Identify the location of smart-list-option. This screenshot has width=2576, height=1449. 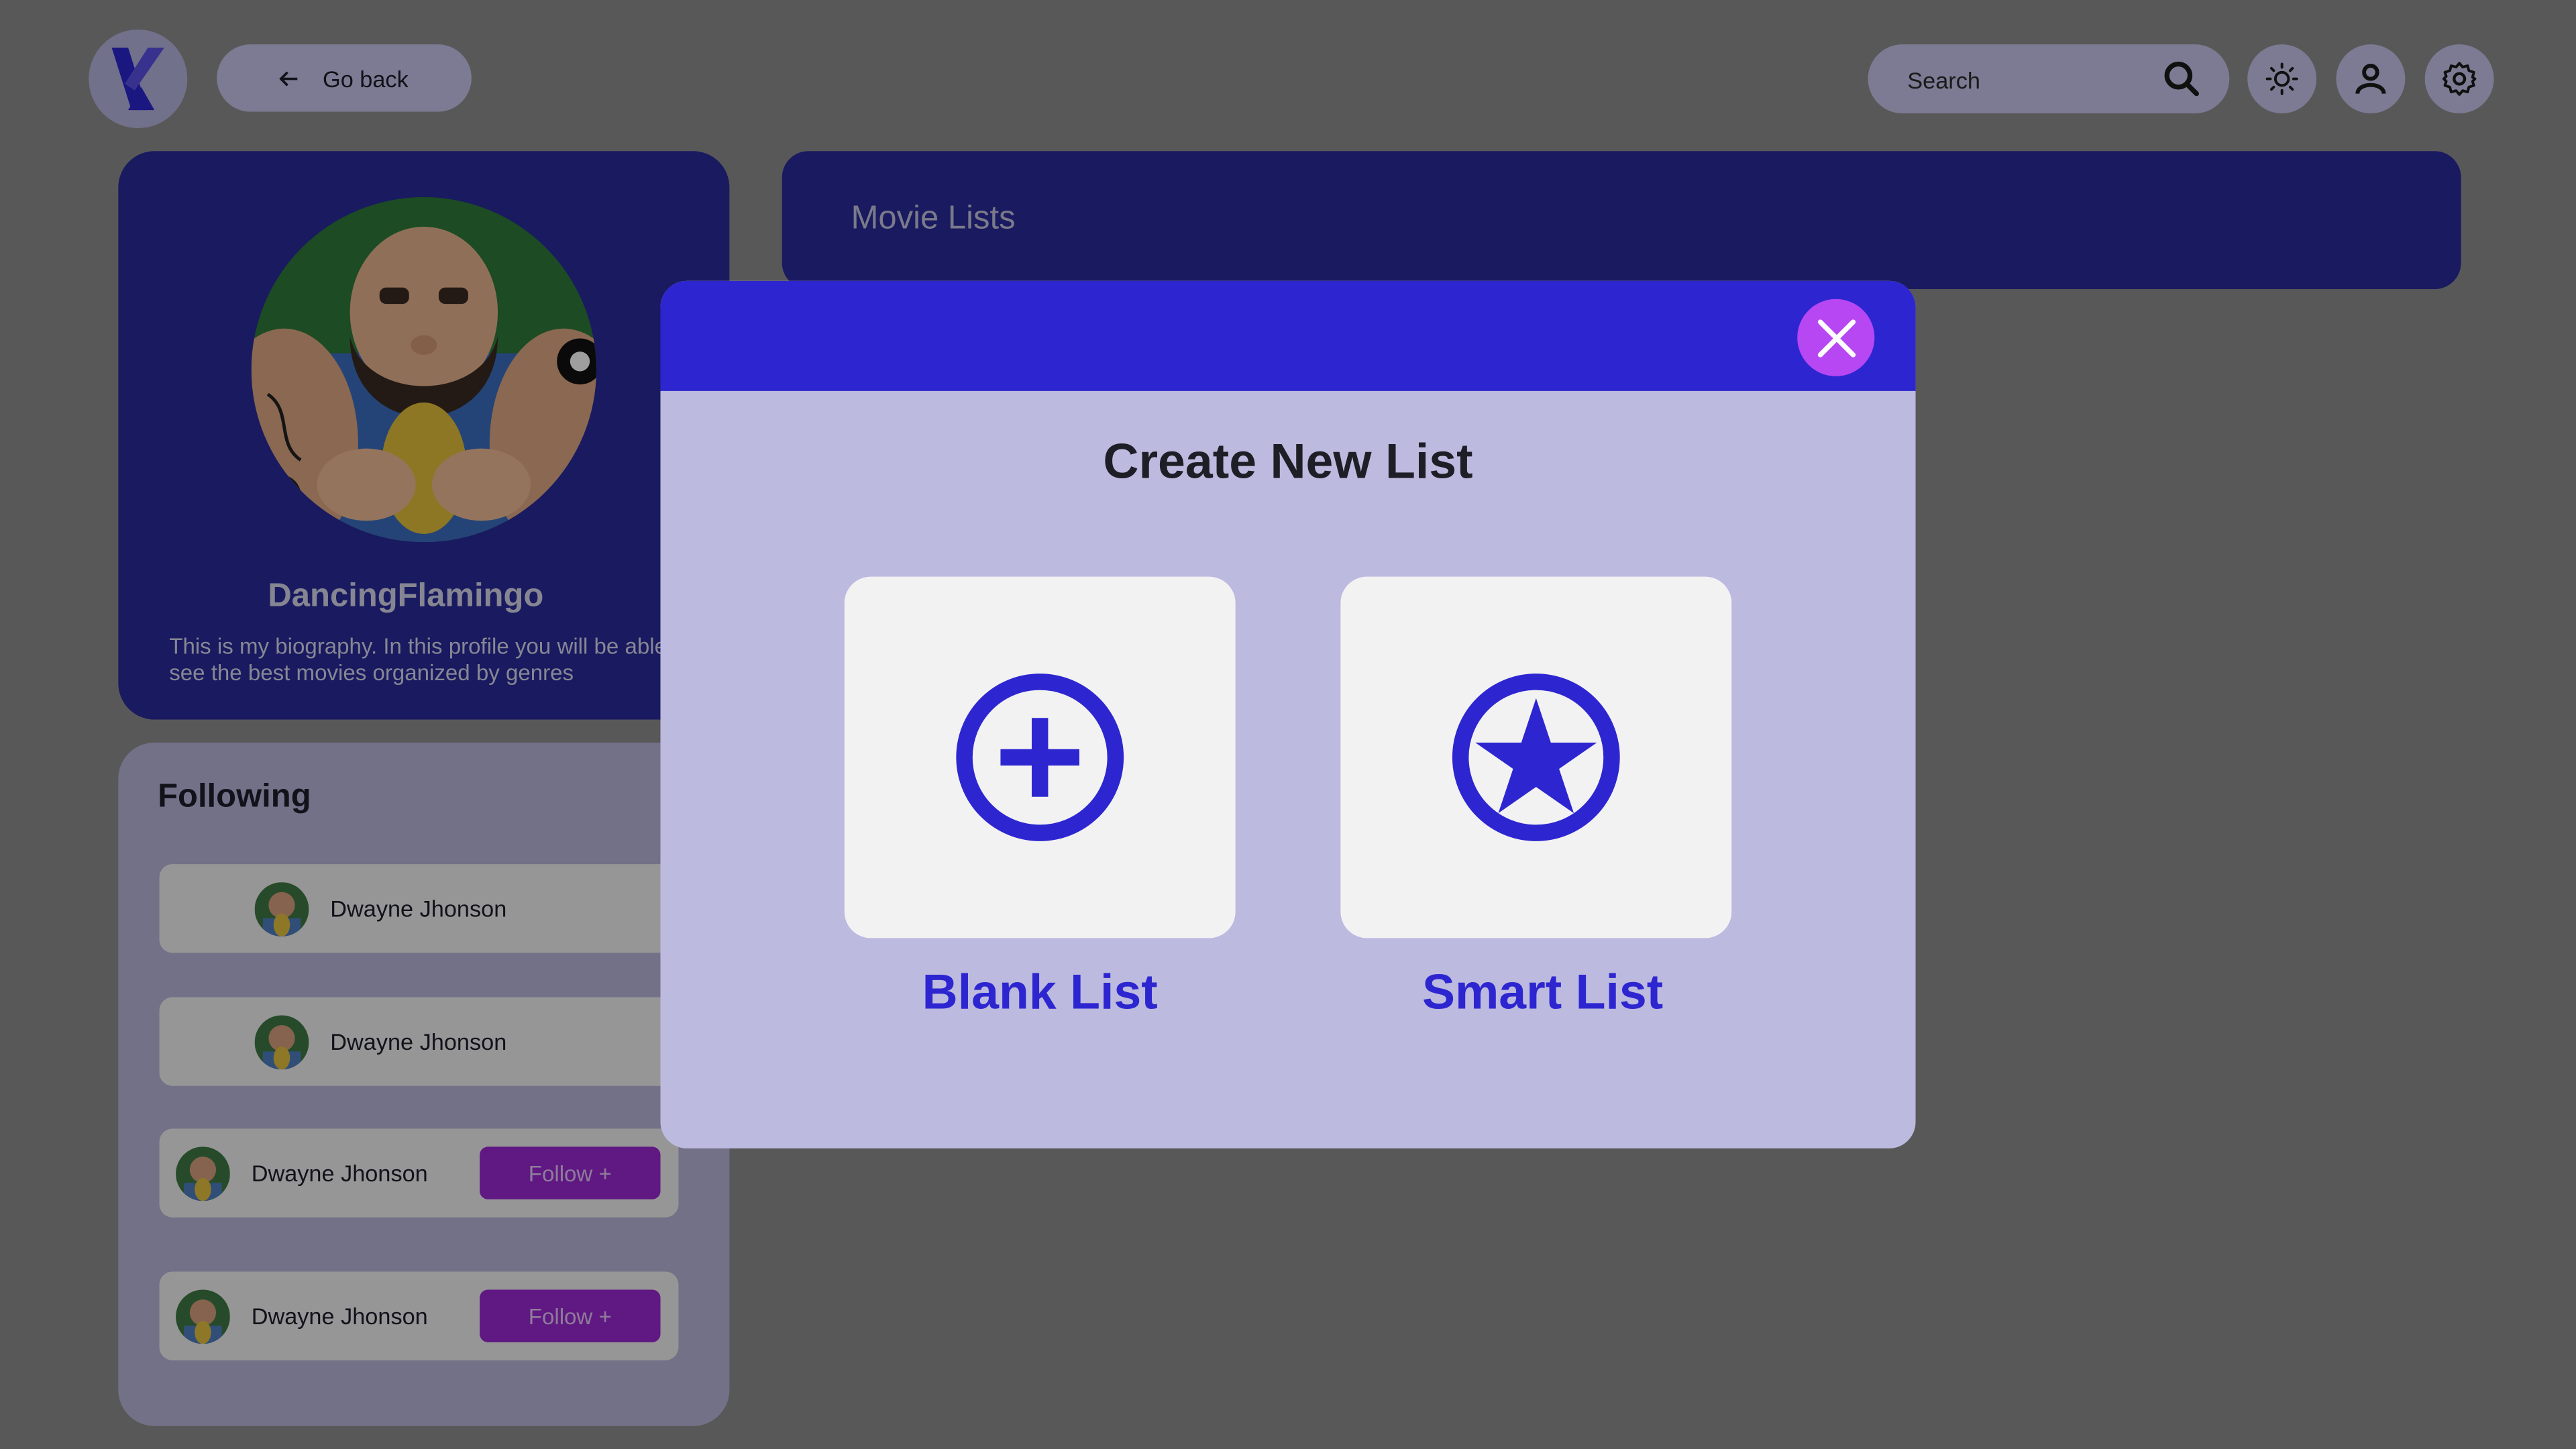
(1536, 757).